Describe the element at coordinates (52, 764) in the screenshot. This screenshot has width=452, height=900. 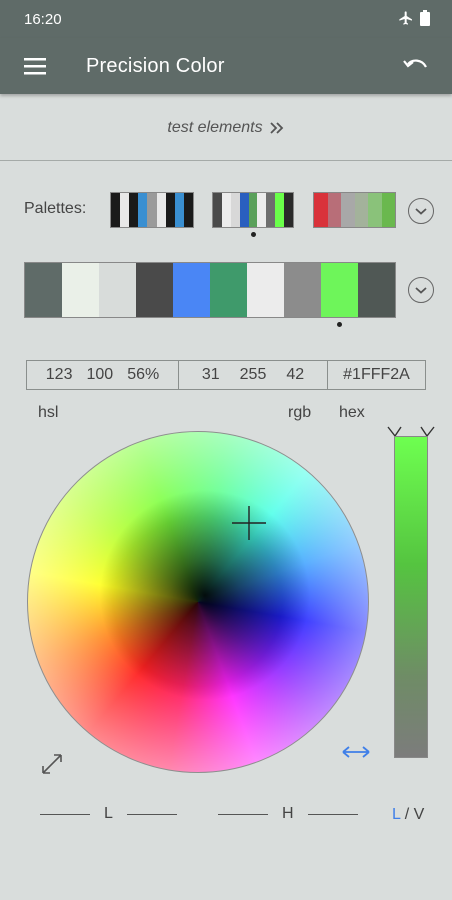
I see `expand-icon` at that location.